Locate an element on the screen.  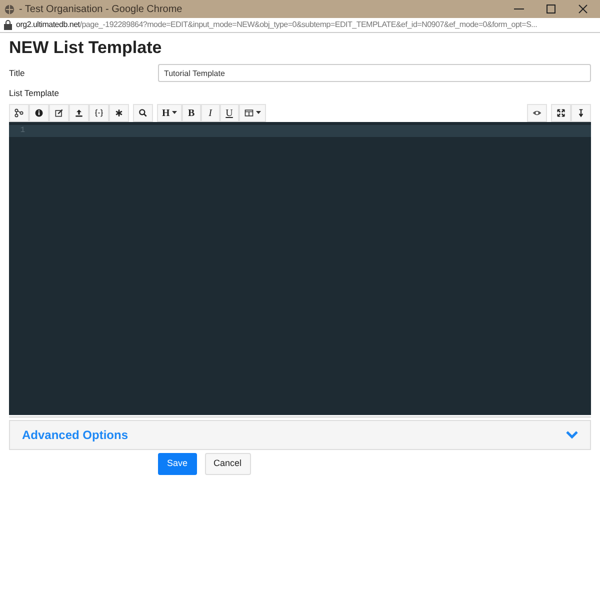
close-icon is located at coordinates (583, 9).